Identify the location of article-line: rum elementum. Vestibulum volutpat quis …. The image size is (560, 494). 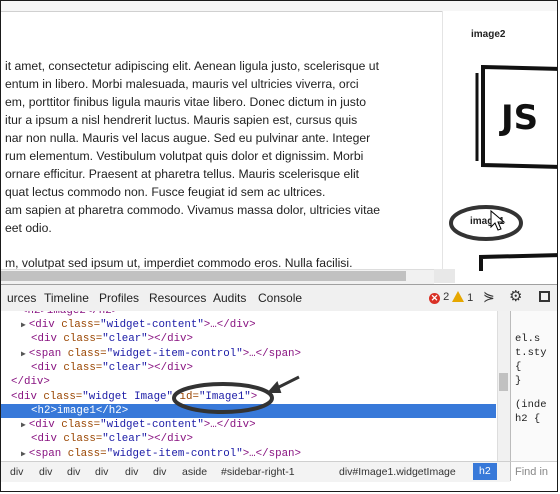
(184, 156).